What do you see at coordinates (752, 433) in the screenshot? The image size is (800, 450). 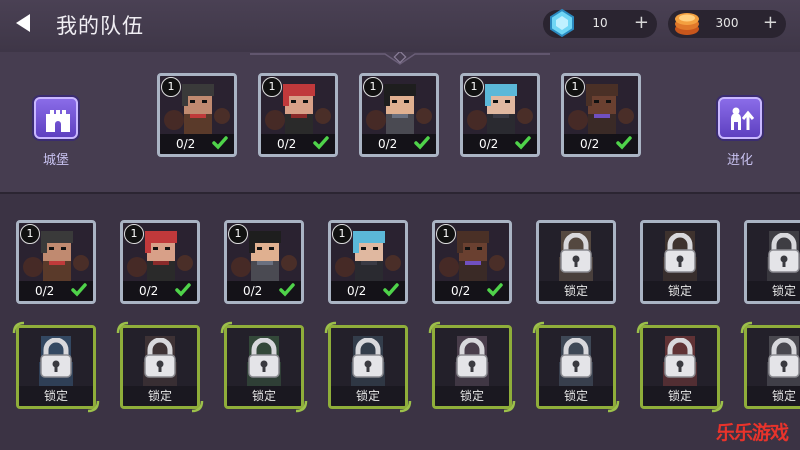 I see `watermark: 乐乐游戏` at bounding box center [752, 433].